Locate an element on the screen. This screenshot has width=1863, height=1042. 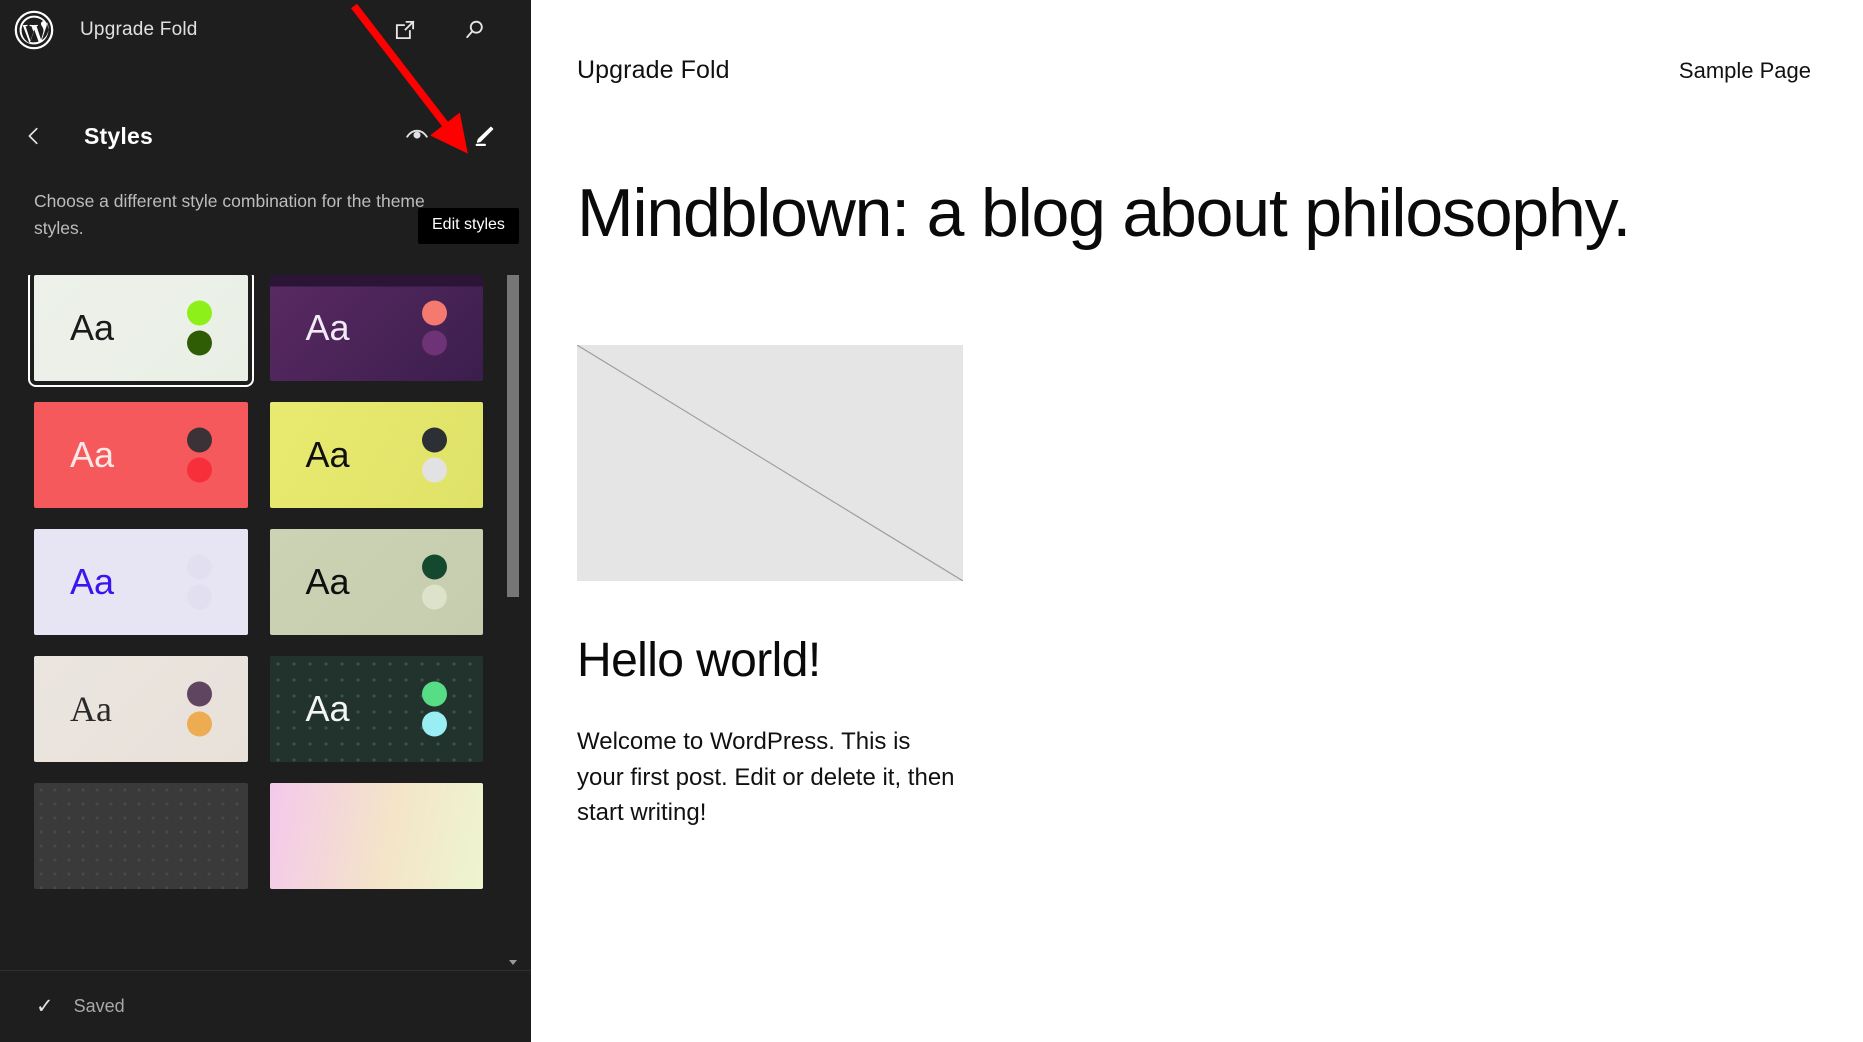
editor-site-title: Upgrade Fold is located at coordinates (139, 29).